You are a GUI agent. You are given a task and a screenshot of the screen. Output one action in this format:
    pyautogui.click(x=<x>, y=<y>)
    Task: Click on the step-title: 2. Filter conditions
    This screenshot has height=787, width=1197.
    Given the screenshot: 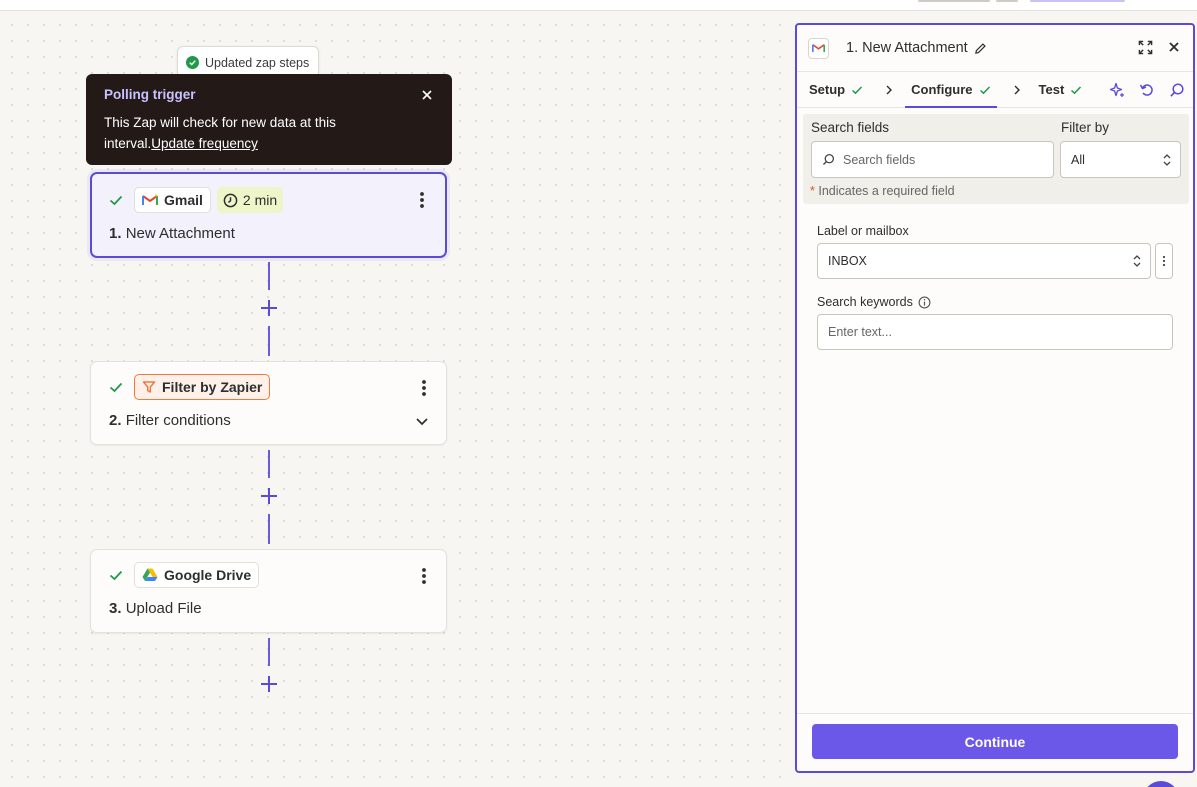 What is the action you would take?
    pyautogui.click(x=170, y=420)
    